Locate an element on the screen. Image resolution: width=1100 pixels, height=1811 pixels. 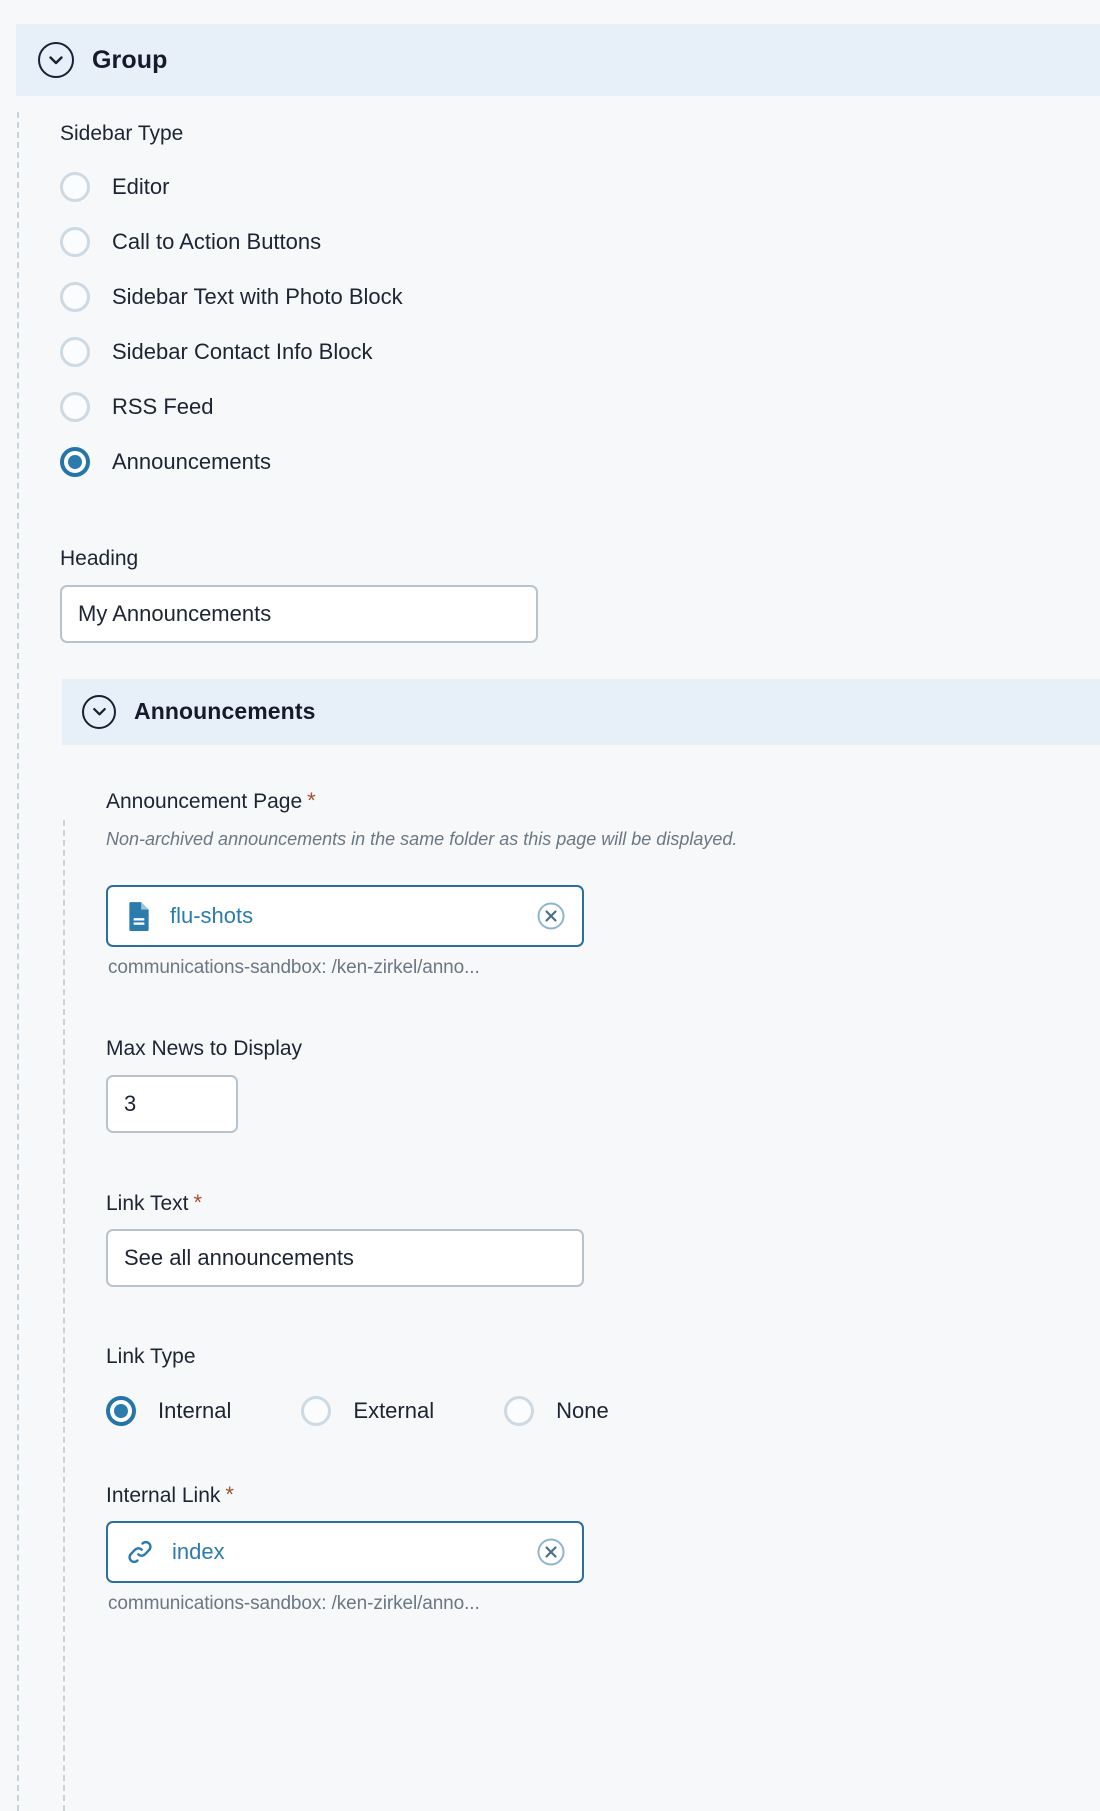
radio-option-sidebar-contact-info-block: Sidebar Contact Info Block is located at coordinates (580, 351).